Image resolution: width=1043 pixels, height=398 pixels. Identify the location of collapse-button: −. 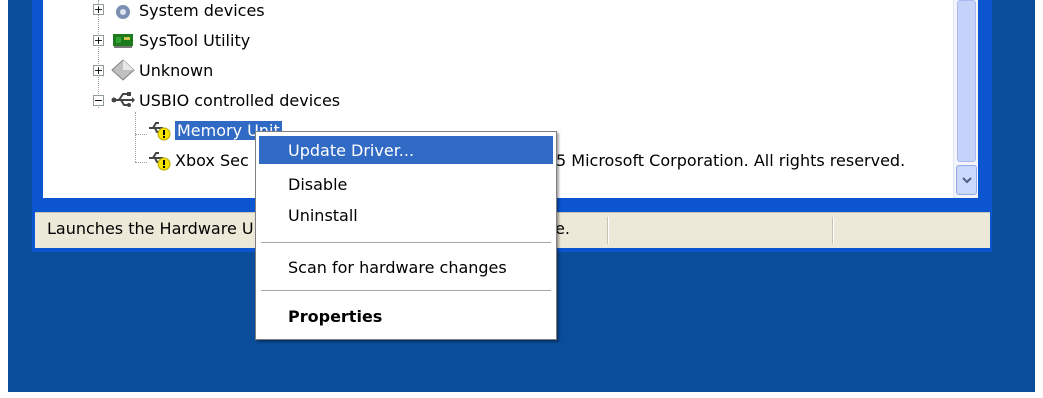
(98, 100).